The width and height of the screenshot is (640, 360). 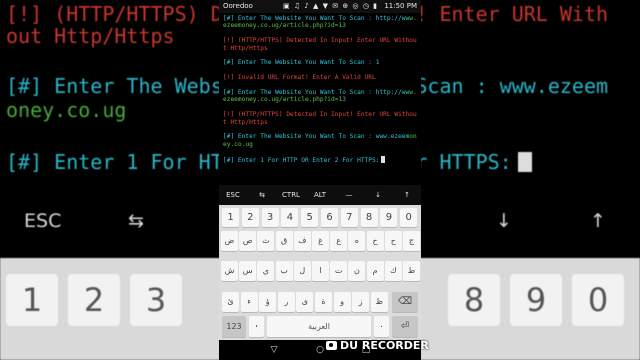 What do you see at coordinates (284, 241) in the screenshot?
I see `key: ق` at bounding box center [284, 241].